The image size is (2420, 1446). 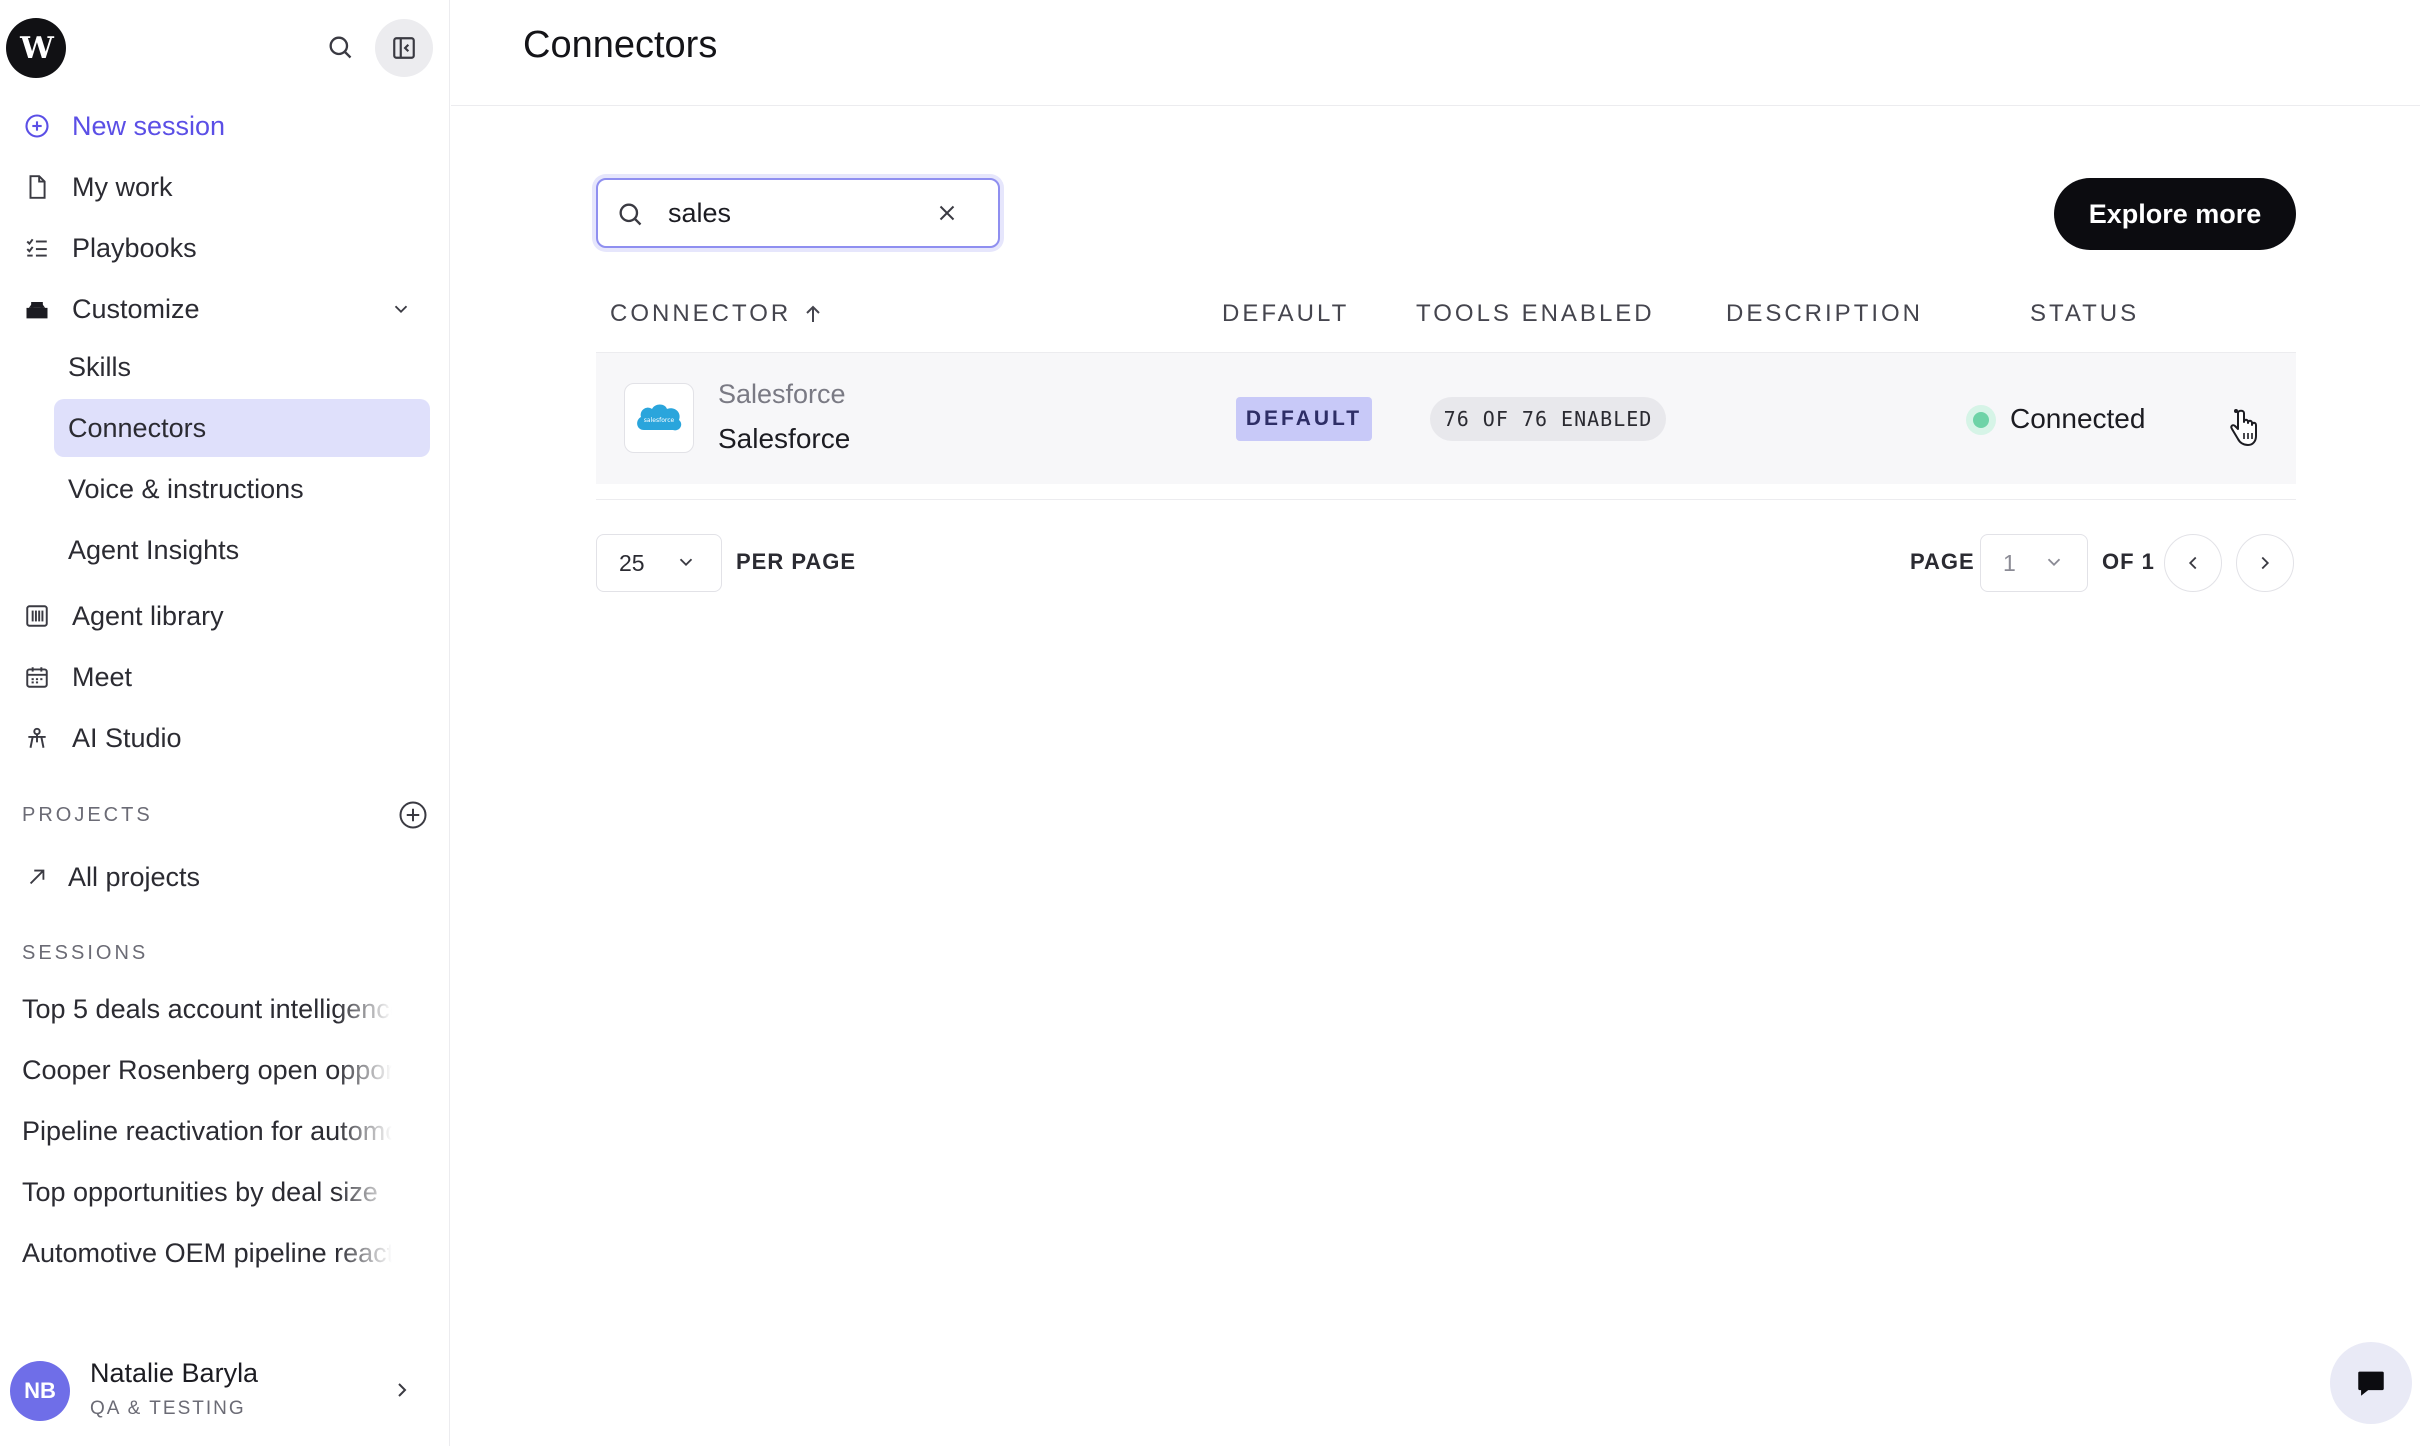 What do you see at coordinates (207, 1192) in the screenshot?
I see `session-item: Top opportunities by deal size` at bounding box center [207, 1192].